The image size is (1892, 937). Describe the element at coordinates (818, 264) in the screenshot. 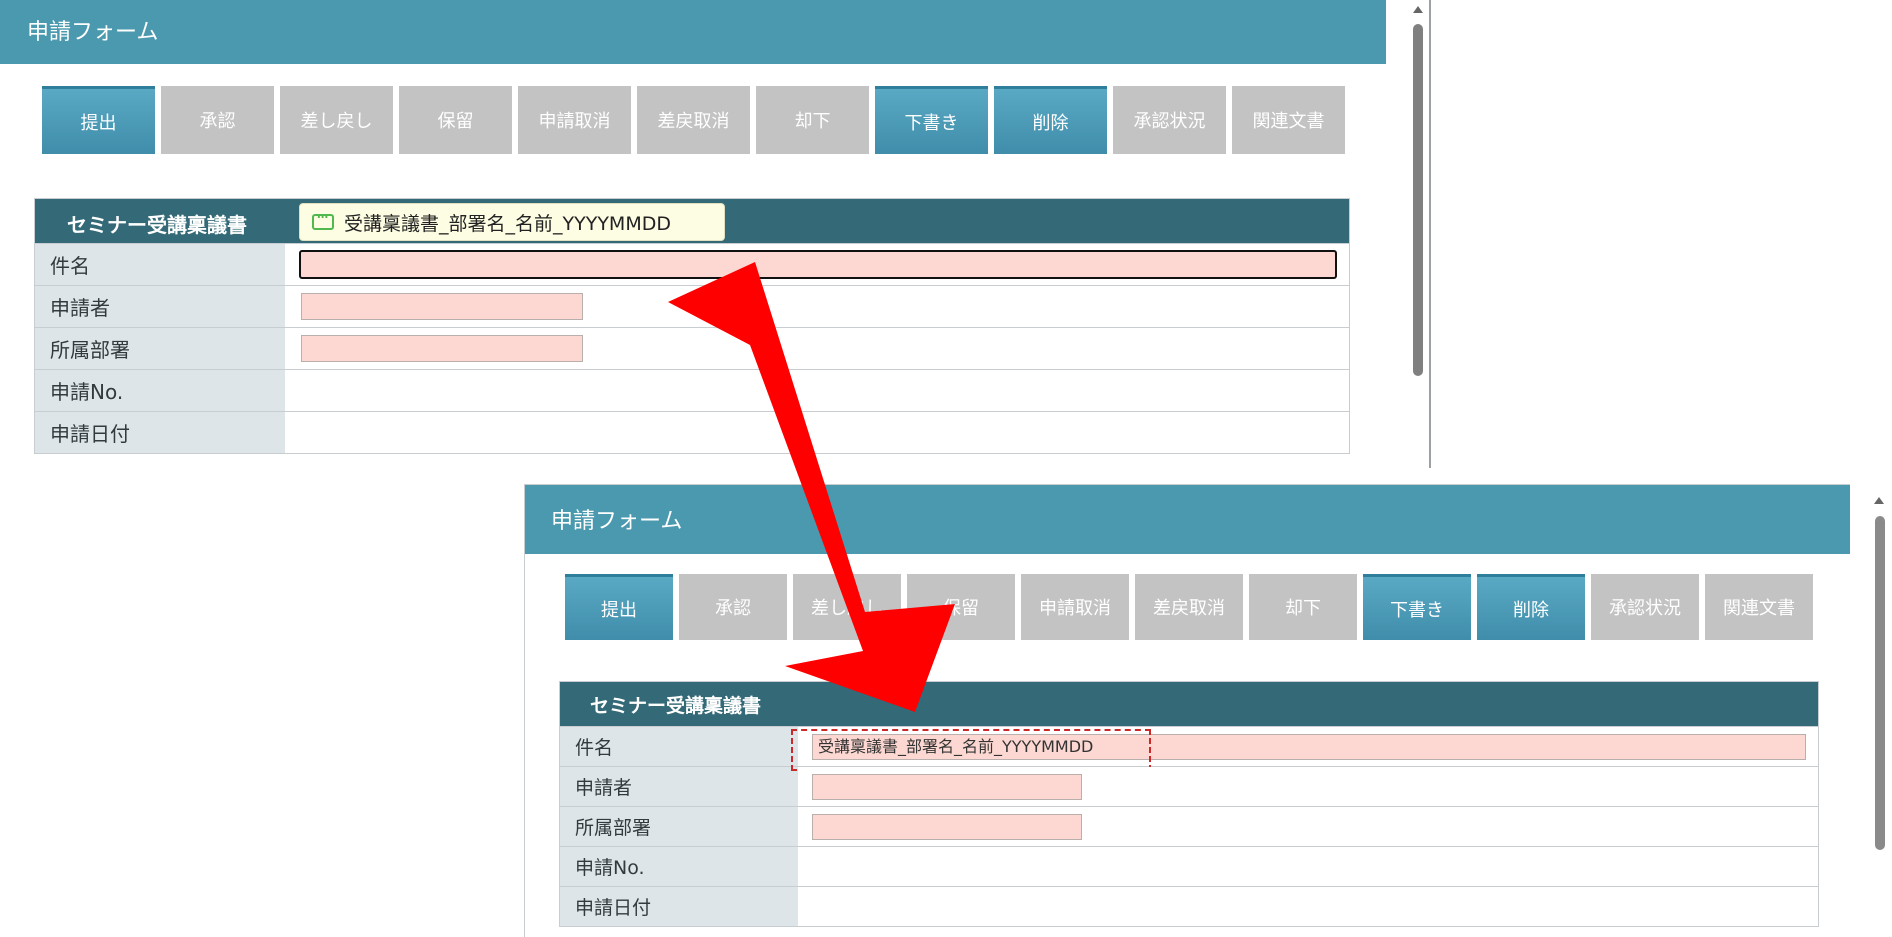

I see `subject-input` at that location.